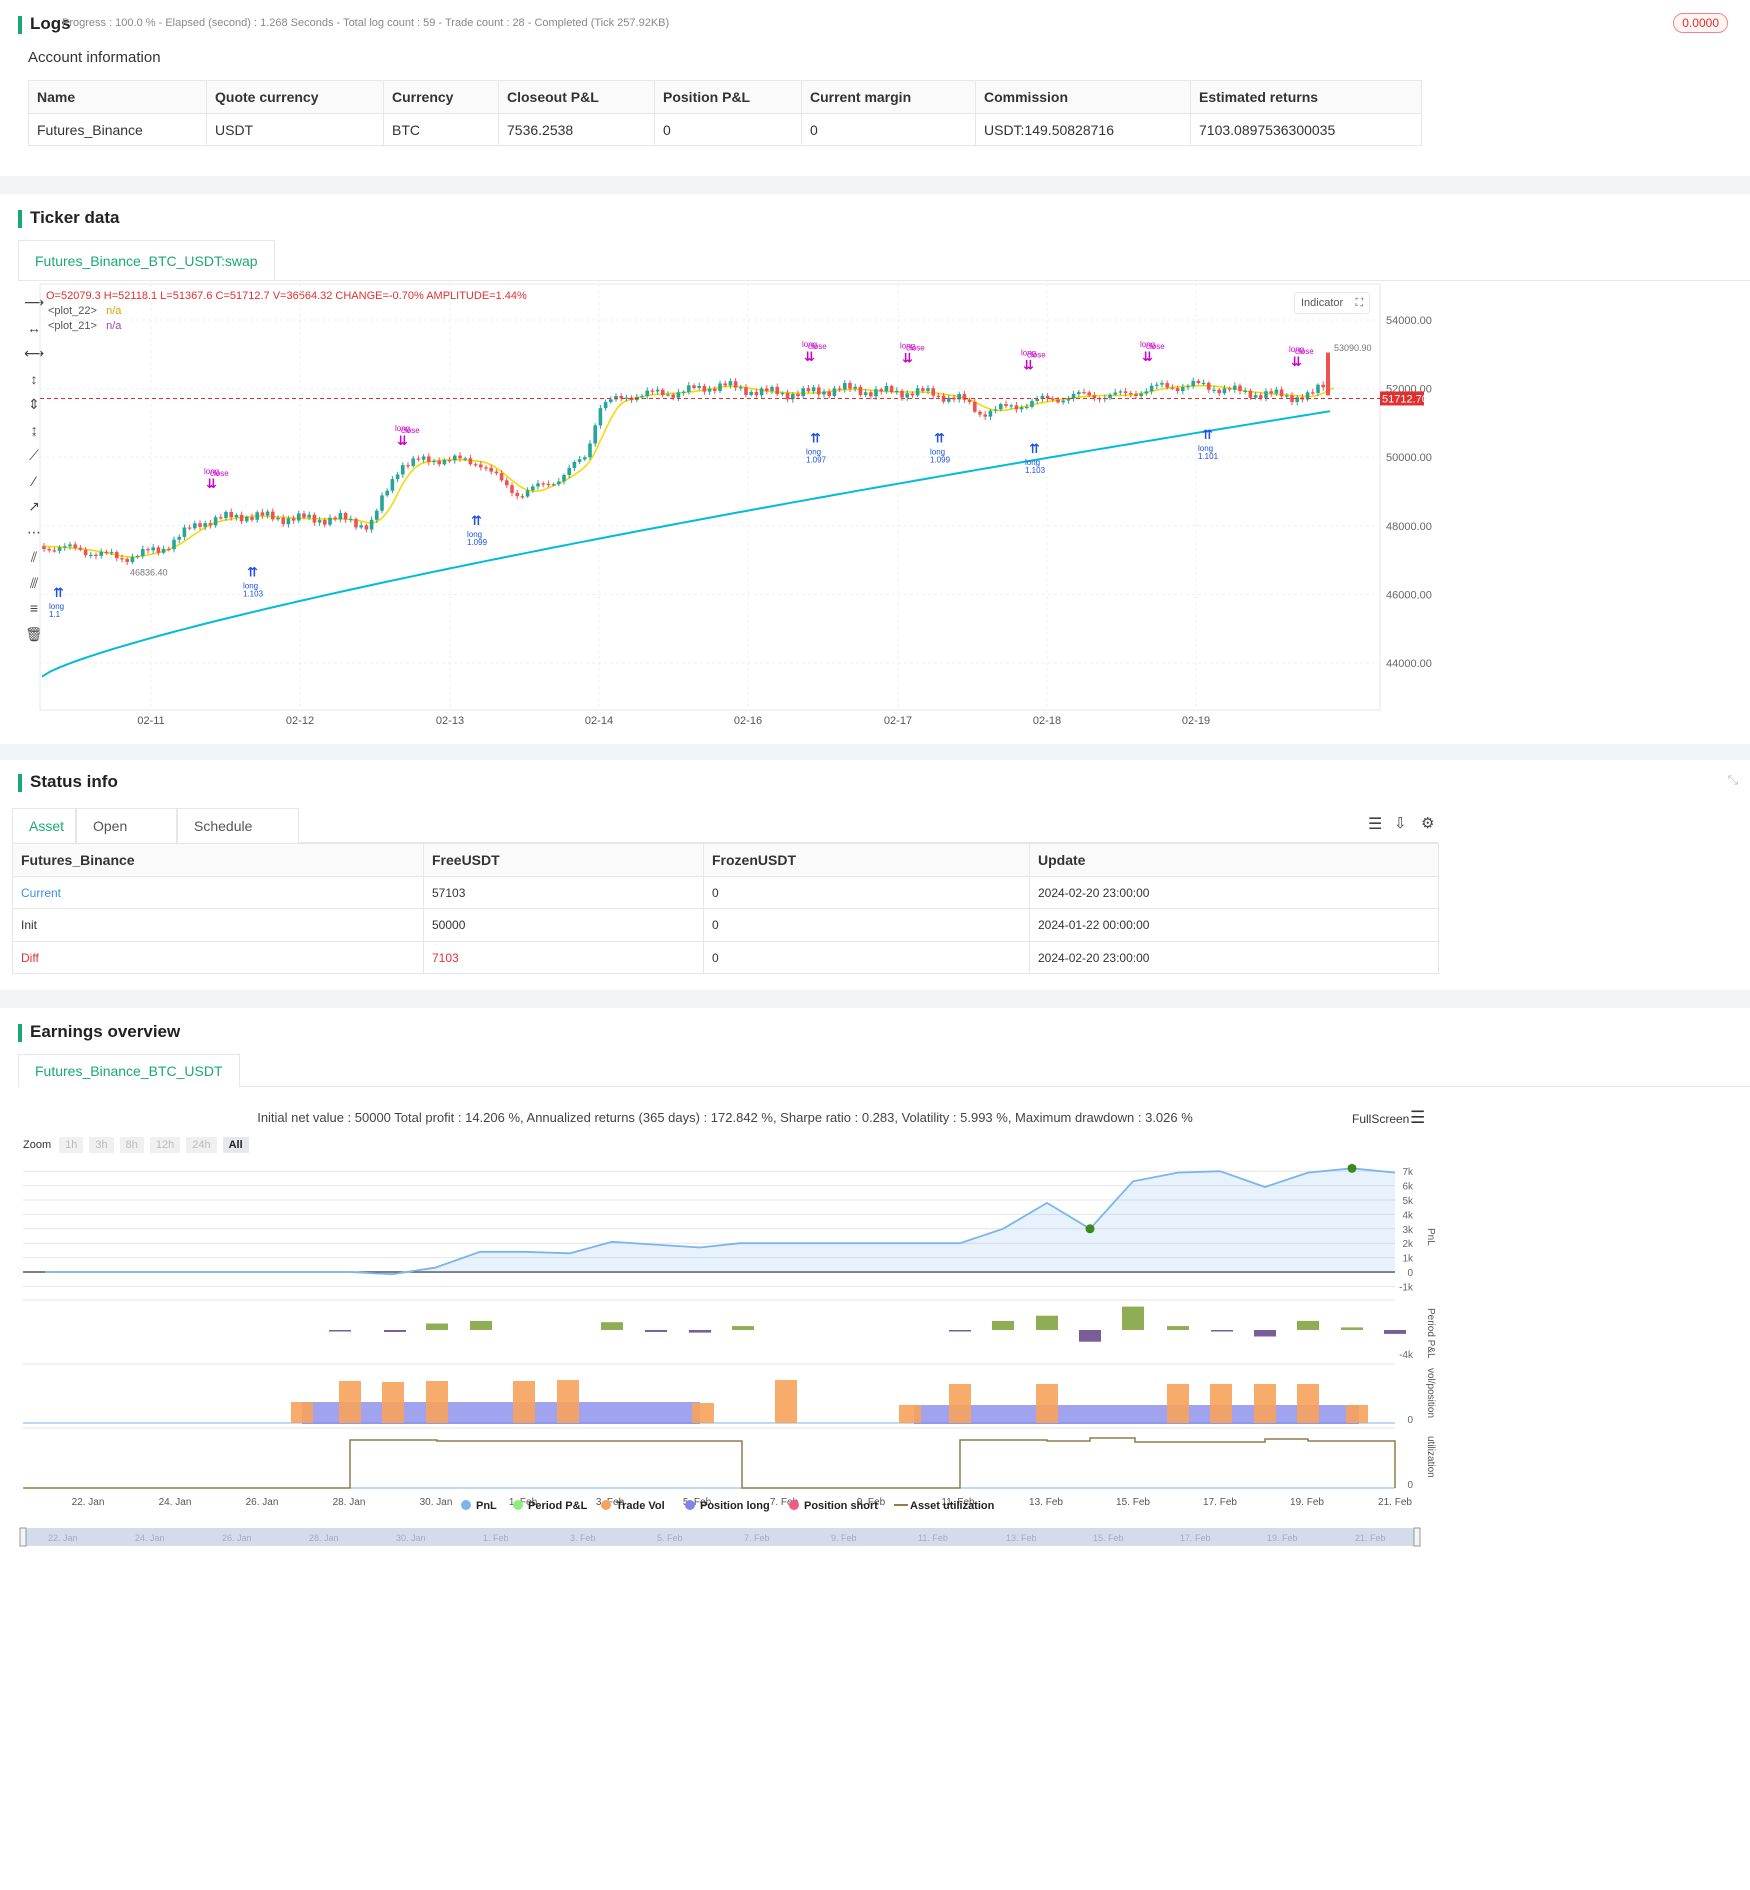 Image resolution: width=1750 pixels, height=1890 pixels. What do you see at coordinates (44, 825) in the screenshot?
I see `tab-asset: Asset` at bounding box center [44, 825].